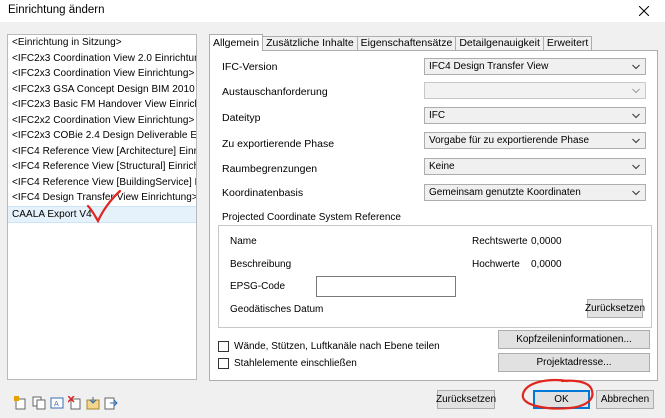 This screenshot has height=418, width=665. What do you see at coordinates (93, 403) in the screenshot?
I see `import-setup-icon` at bounding box center [93, 403].